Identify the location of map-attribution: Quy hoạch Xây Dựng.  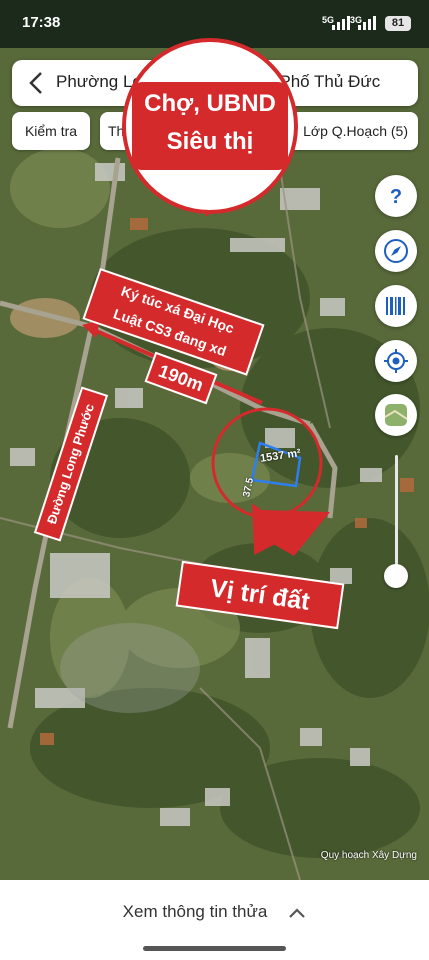
(368, 855).